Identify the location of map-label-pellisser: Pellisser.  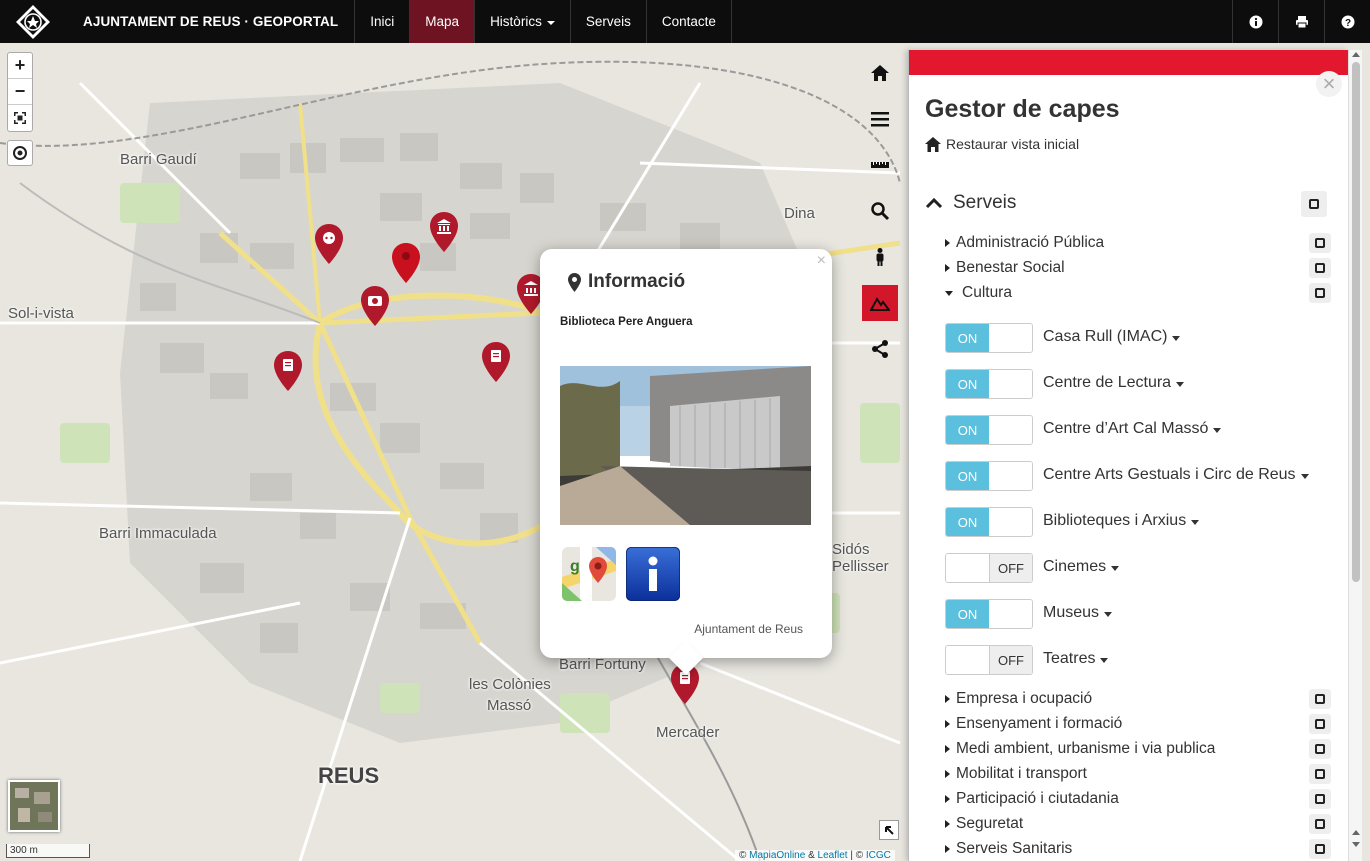
(860, 566).